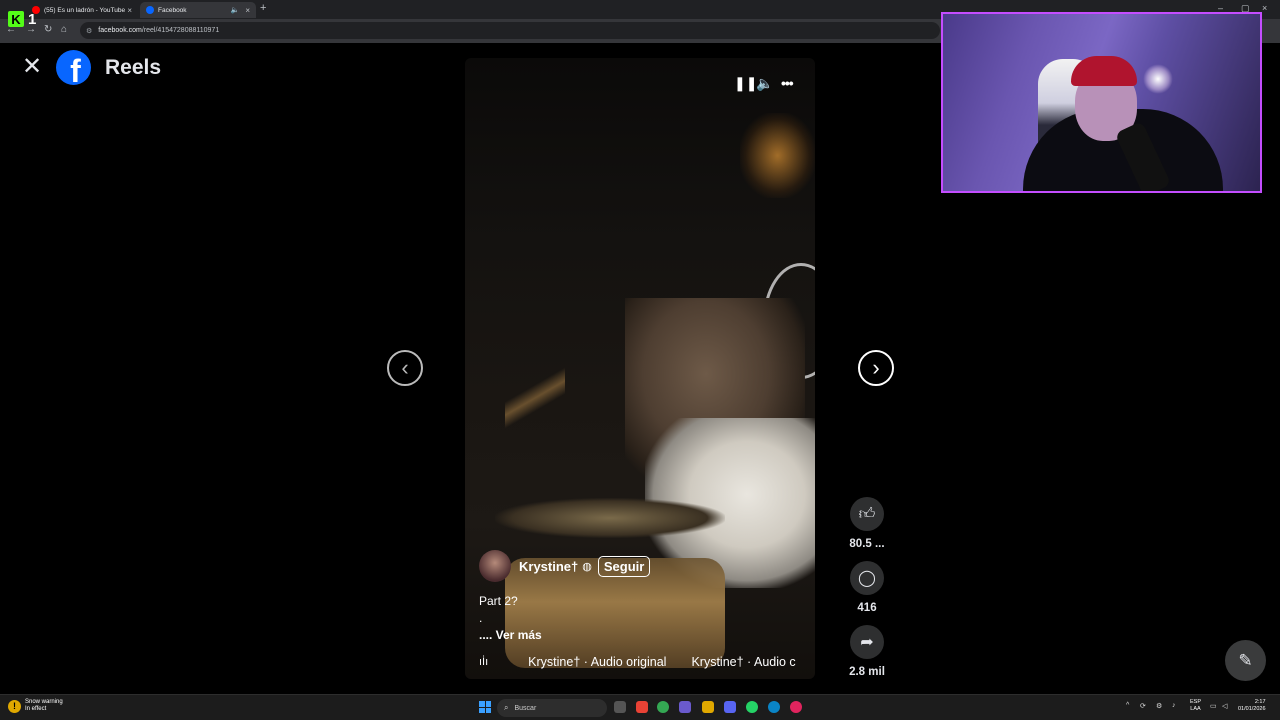 This screenshot has height=720, width=1280. What do you see at coordinates (1159, 706) in the screenshot?
I see `tray-icon: ⚙` at bounding box center [1159, 706].